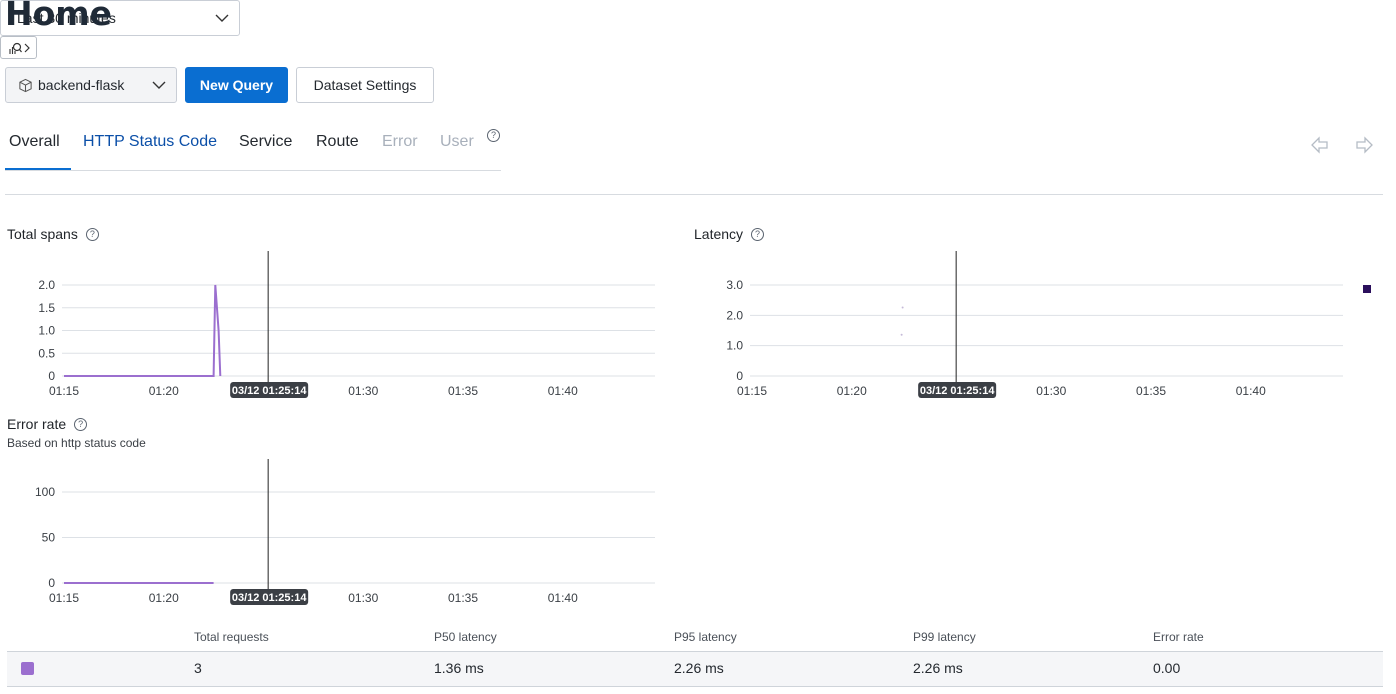  I want to click on cube-icon, so click(25, 85).